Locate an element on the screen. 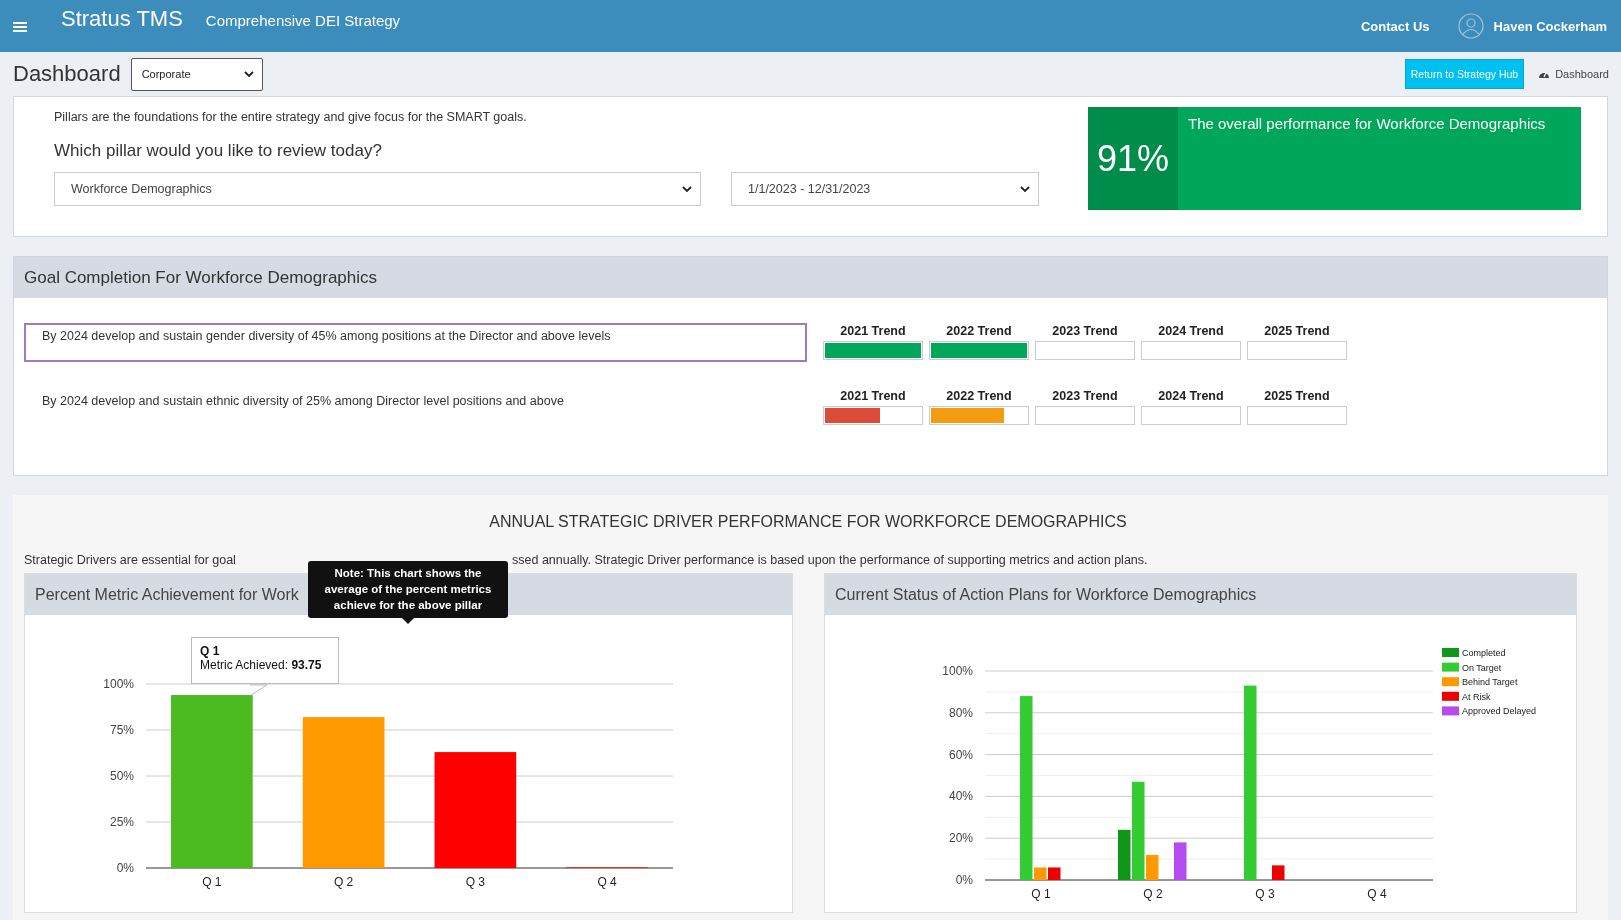  tooltip-title: Q 1 is located at coordinates (210, 651).